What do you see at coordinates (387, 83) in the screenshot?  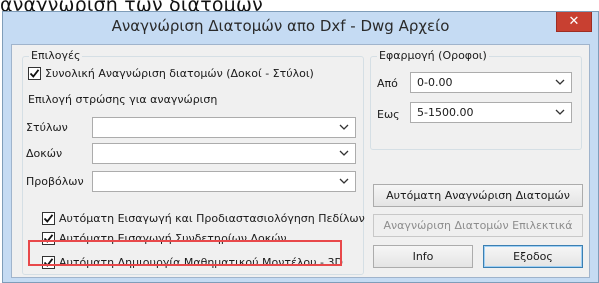 I see `from-label: Από` at bounding box center [387, 83].